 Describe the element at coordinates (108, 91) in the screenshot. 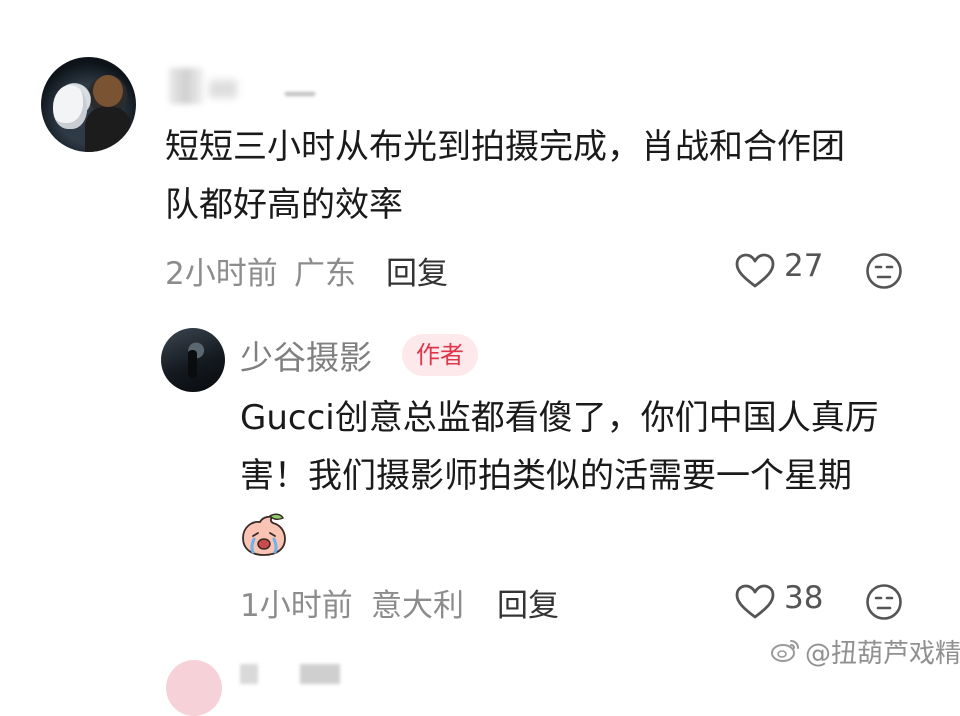

I see `person-head` at that location.